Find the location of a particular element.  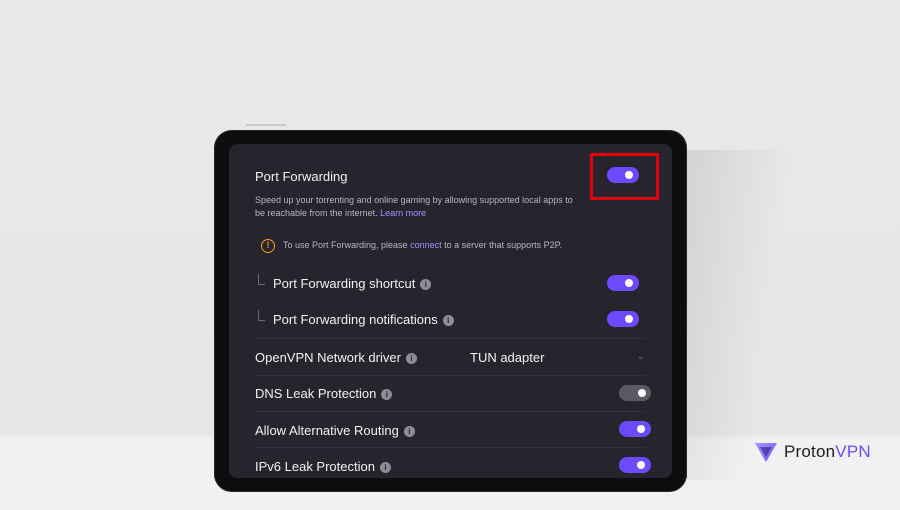

highlight-box is located at coordinates (624, 176).